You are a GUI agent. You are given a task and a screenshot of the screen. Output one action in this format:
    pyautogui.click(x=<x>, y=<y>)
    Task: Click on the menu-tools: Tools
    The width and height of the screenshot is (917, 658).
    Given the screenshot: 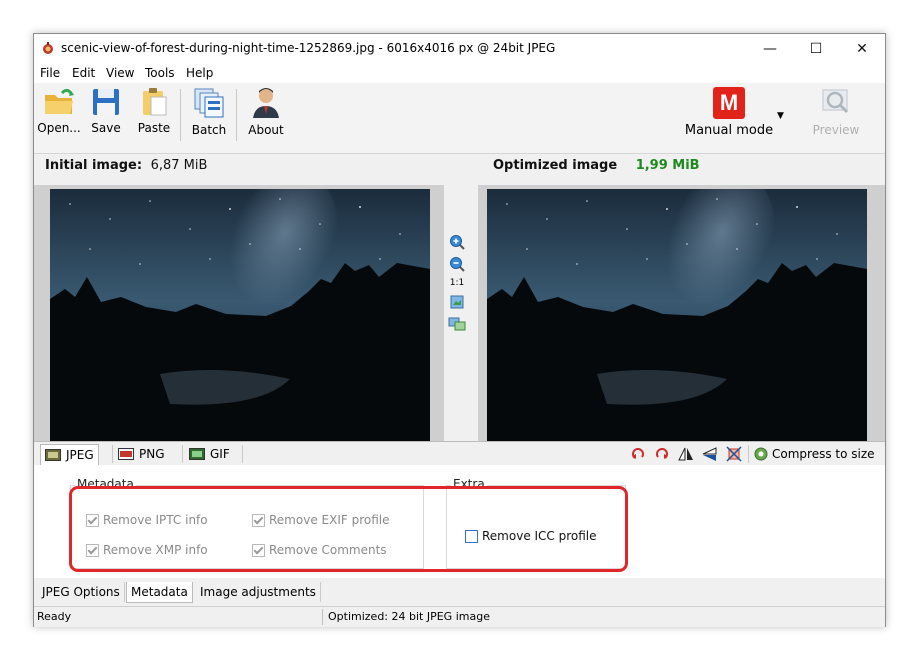 What is the action you would take?
    pyautogui.click(x=160, y=73)
    